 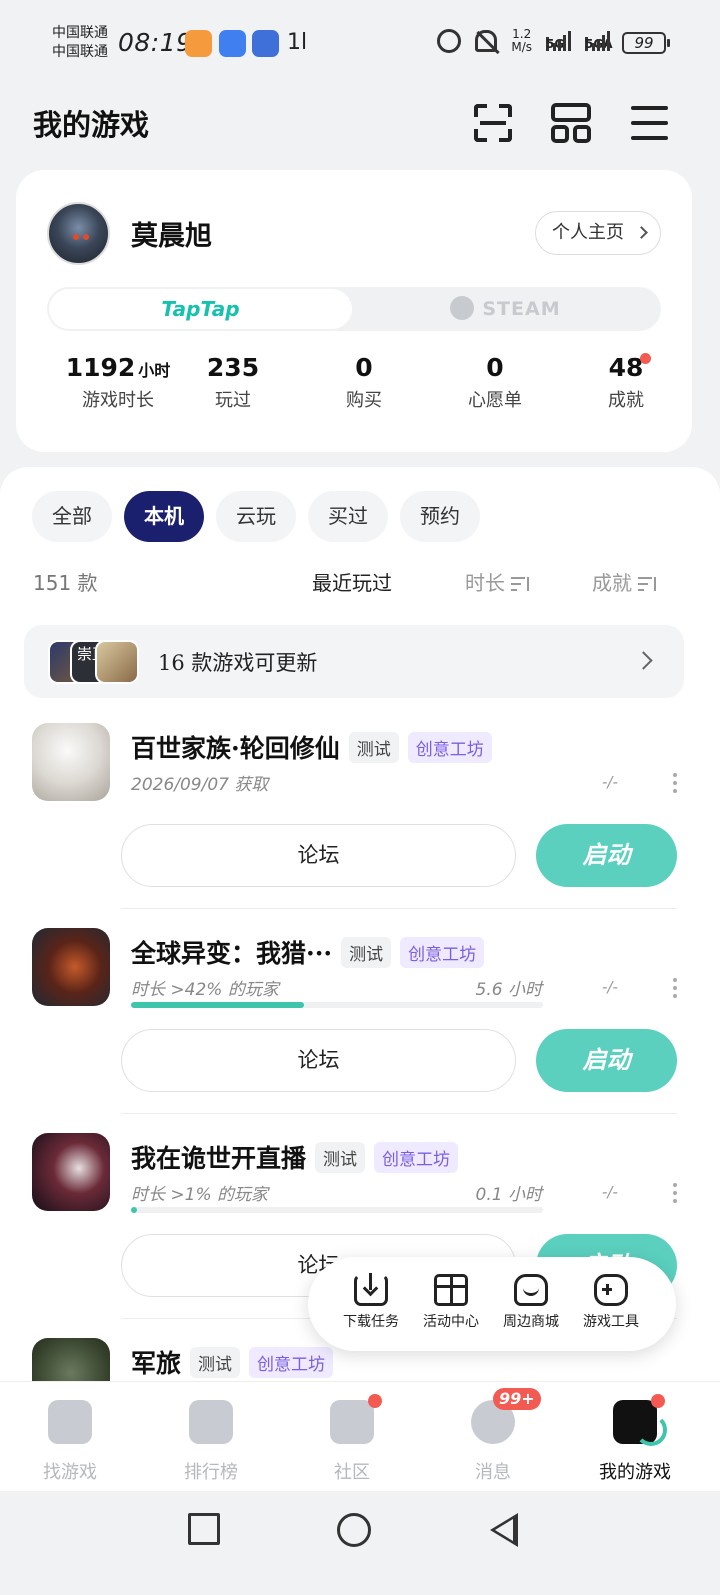 I want to click on carrier-1: 中国联通, so click(x=80, y=33).